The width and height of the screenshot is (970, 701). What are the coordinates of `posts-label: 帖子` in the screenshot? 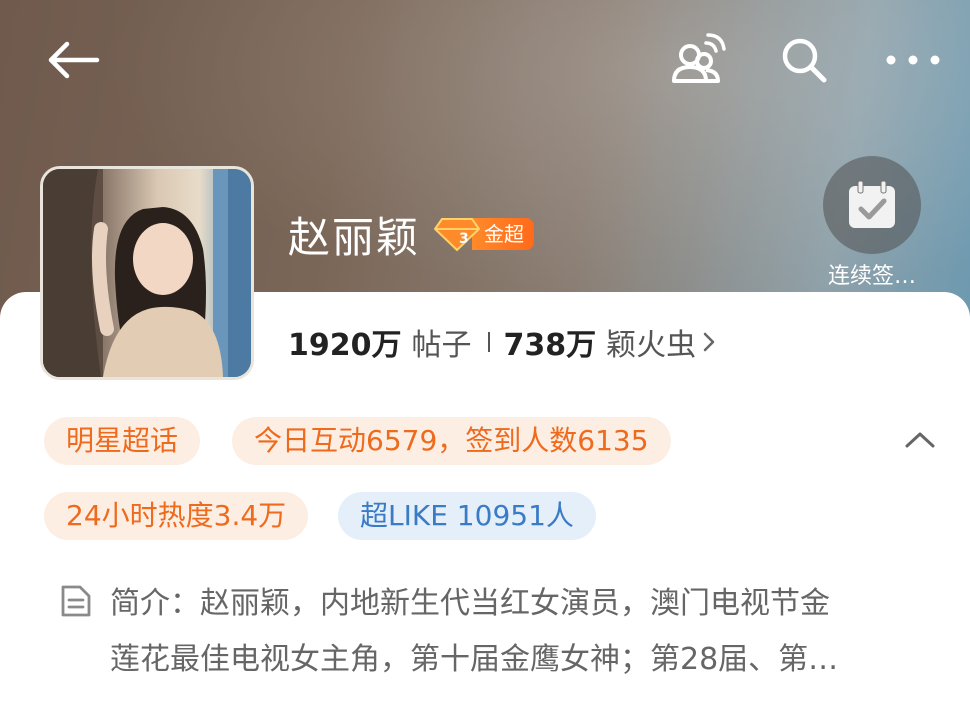 It's located at (441, 345).